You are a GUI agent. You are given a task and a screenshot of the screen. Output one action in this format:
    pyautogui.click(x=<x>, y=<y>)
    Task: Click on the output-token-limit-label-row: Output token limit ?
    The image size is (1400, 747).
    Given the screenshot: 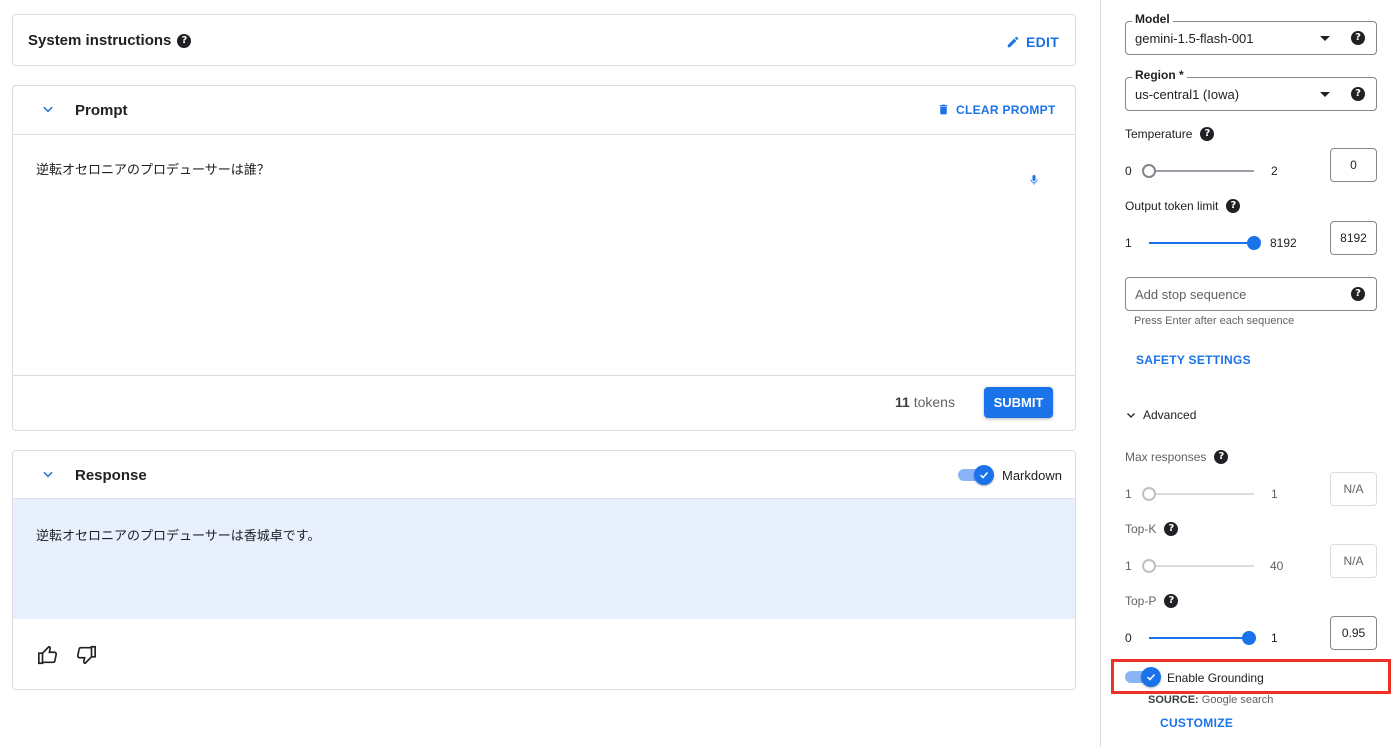 What is the action you would take?
    pyautogui.click(x=1183, y=206)
    